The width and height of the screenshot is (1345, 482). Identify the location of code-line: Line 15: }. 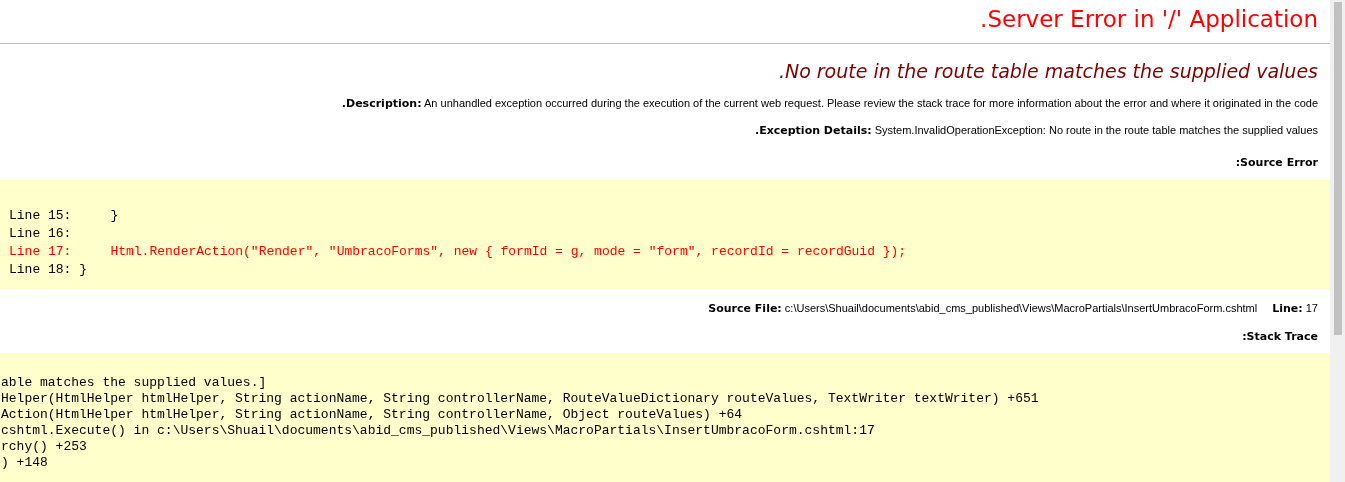
(64, 216).